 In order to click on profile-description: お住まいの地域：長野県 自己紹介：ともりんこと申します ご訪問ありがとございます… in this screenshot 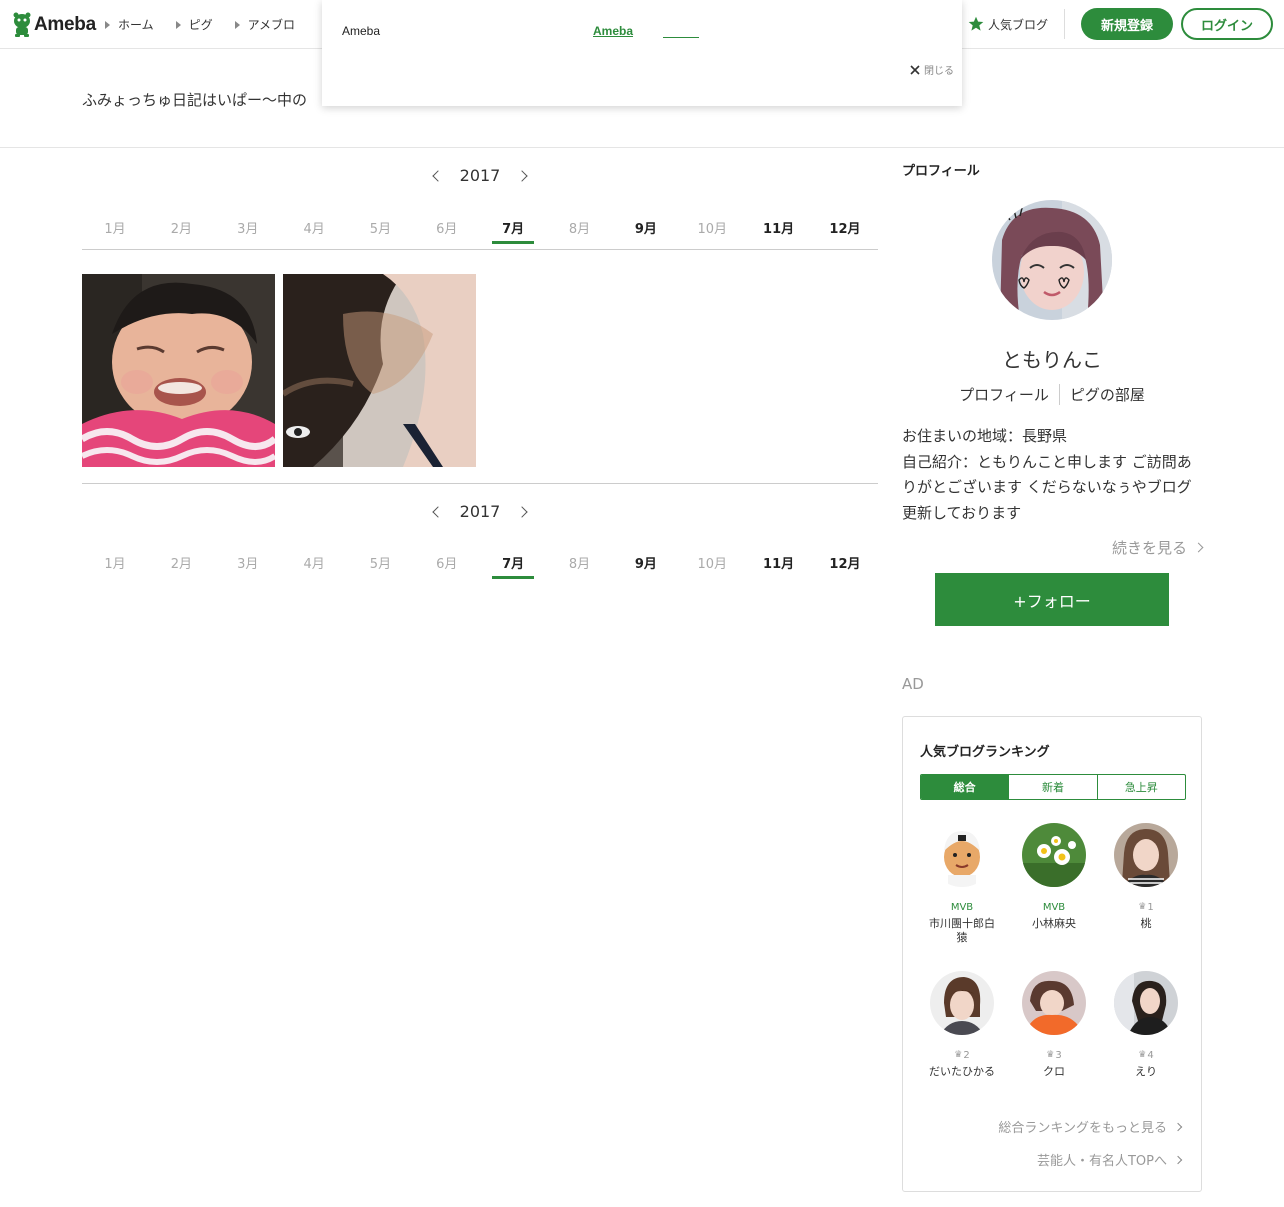, I will do `click(1052, 475)`.